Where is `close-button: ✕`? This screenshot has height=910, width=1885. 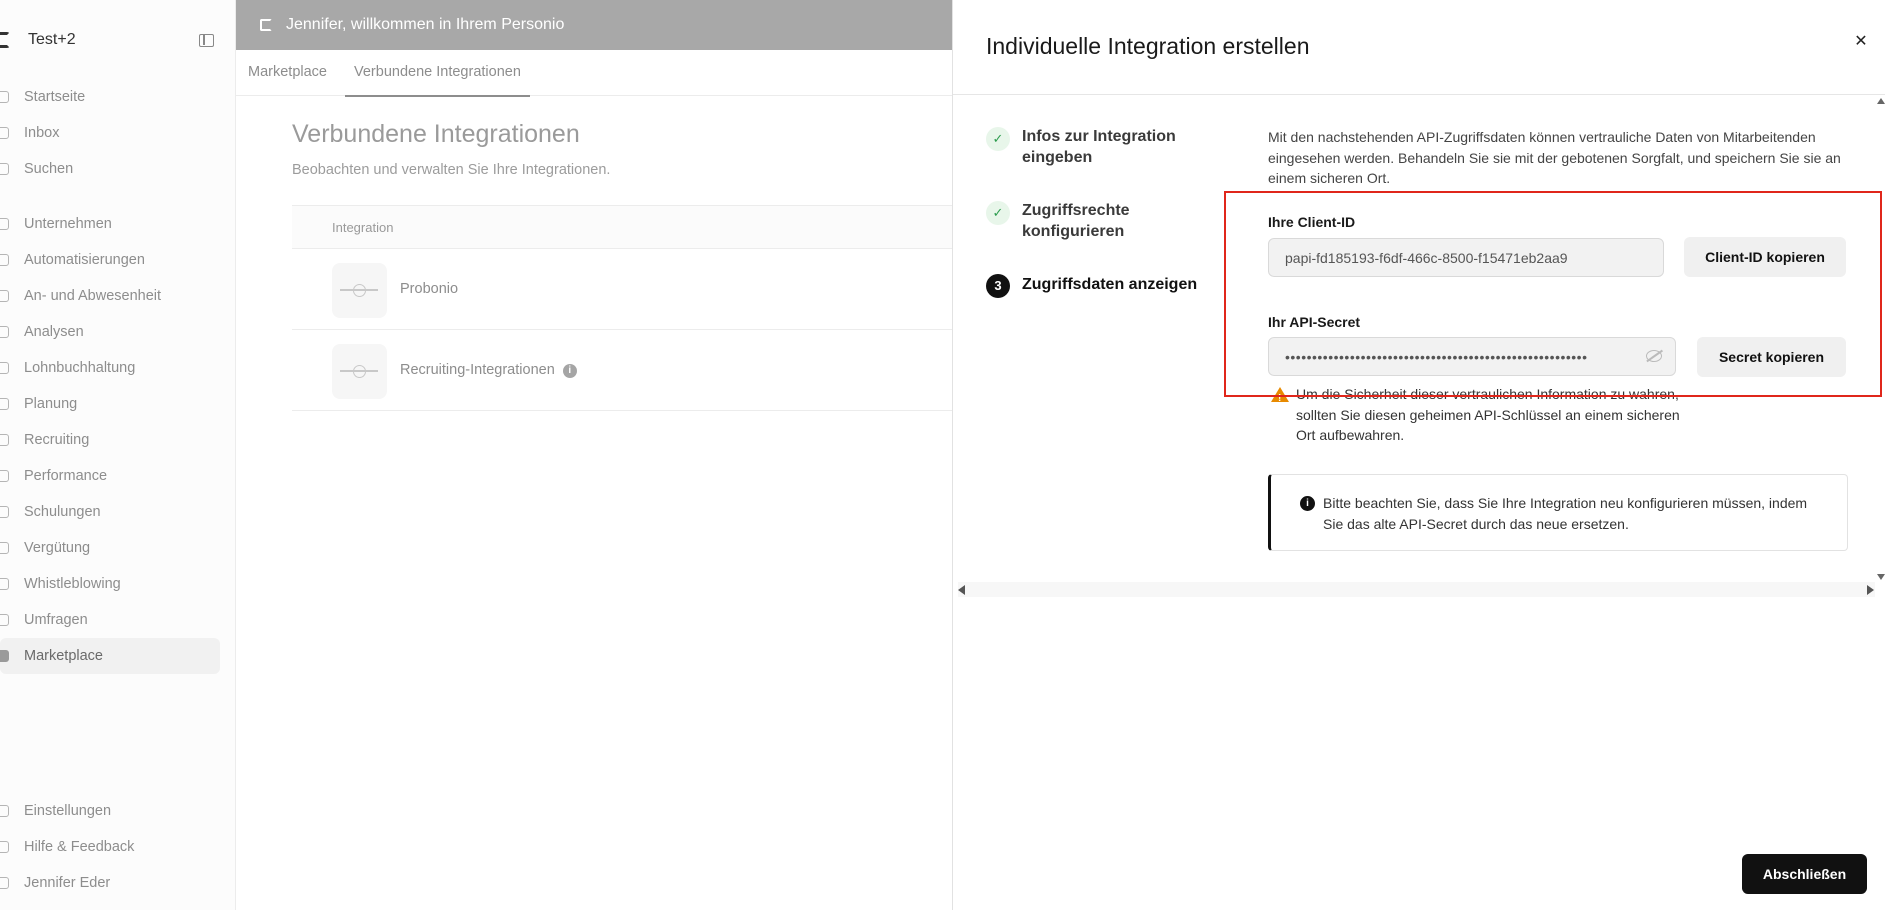 close-button: ✕ is located at coordinates (1861, 42).